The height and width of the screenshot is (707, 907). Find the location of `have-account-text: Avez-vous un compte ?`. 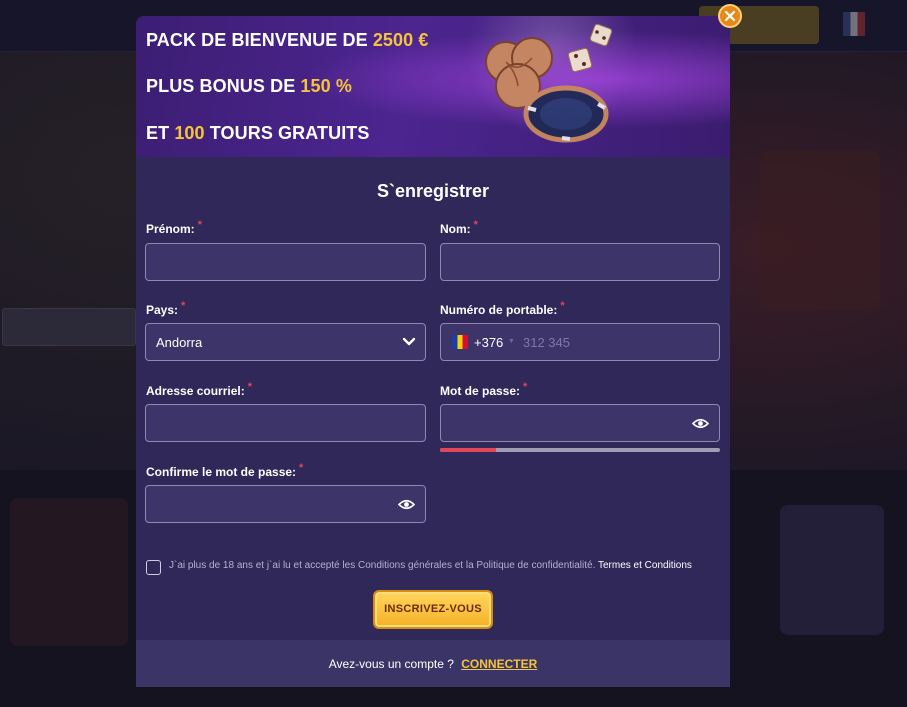

have-account-text: Avez-vous un compte ? is located at coordinates (391, 664).